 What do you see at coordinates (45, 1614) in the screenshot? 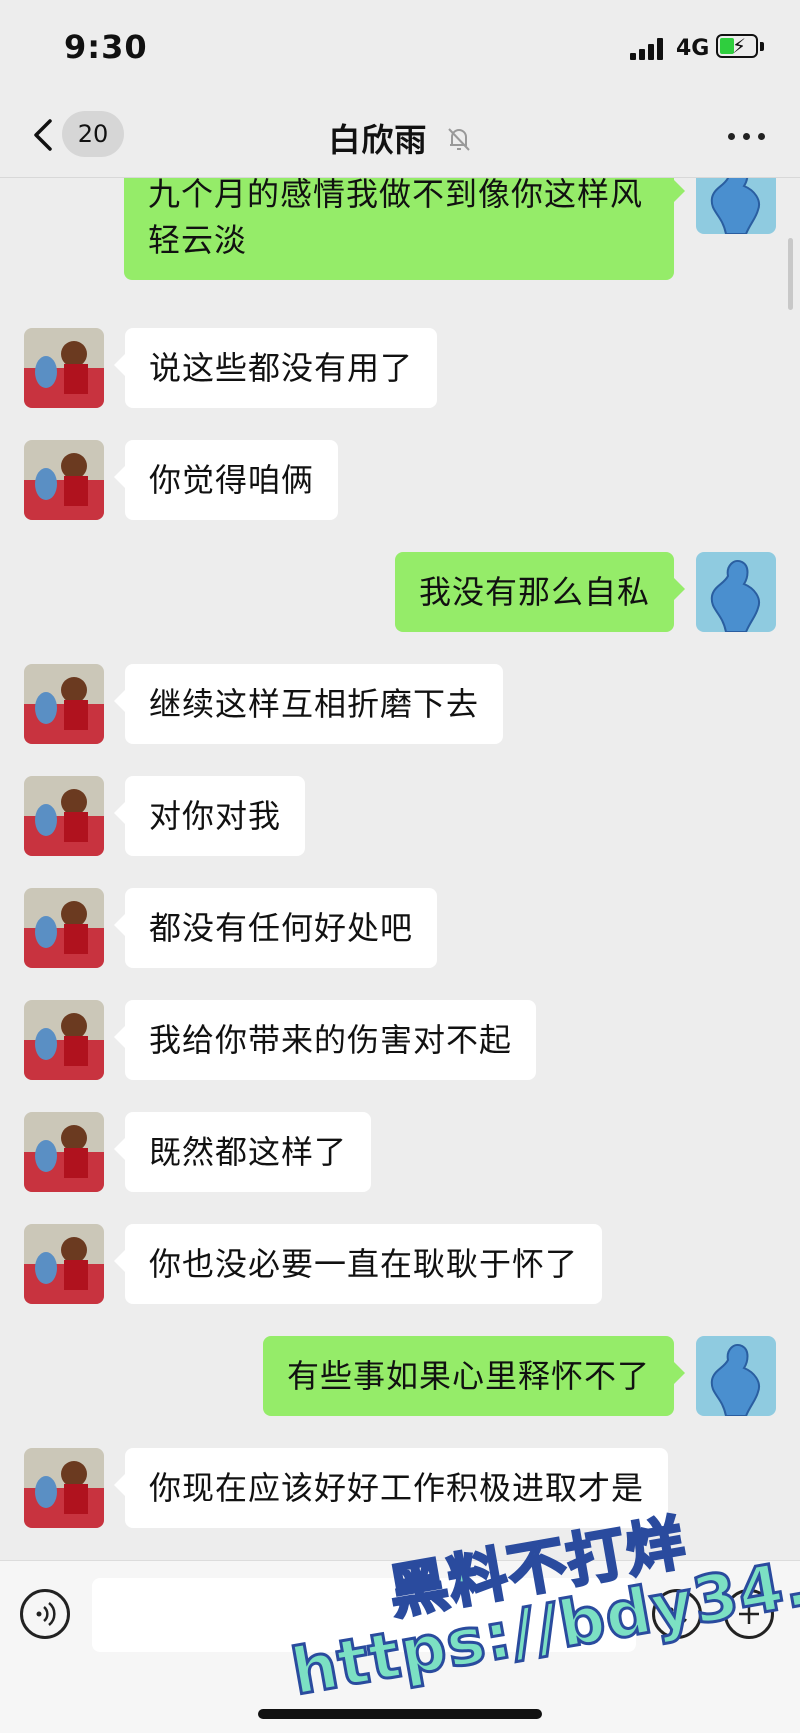
I see `voice-input-icon` at bounding box center [45, 1614].